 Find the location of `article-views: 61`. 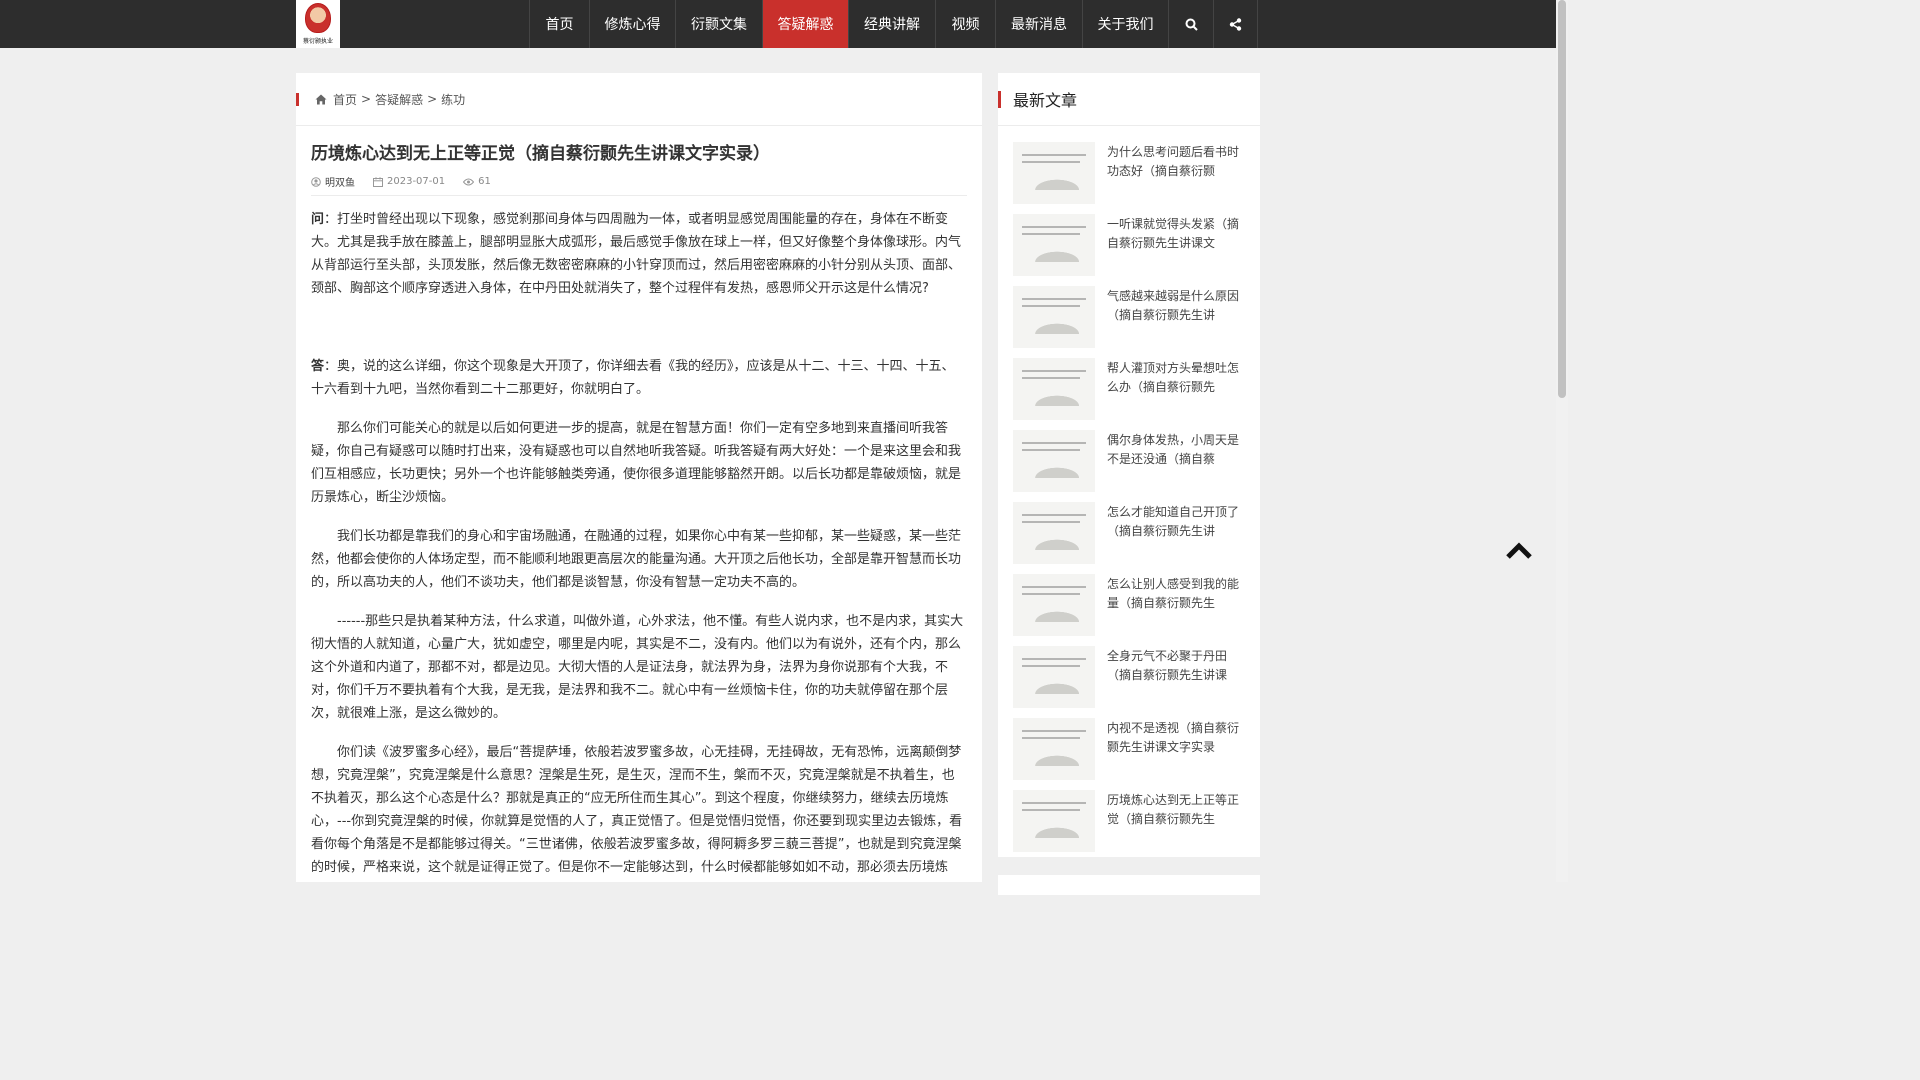

article-views: 61 is located at coordinates (484, 181).